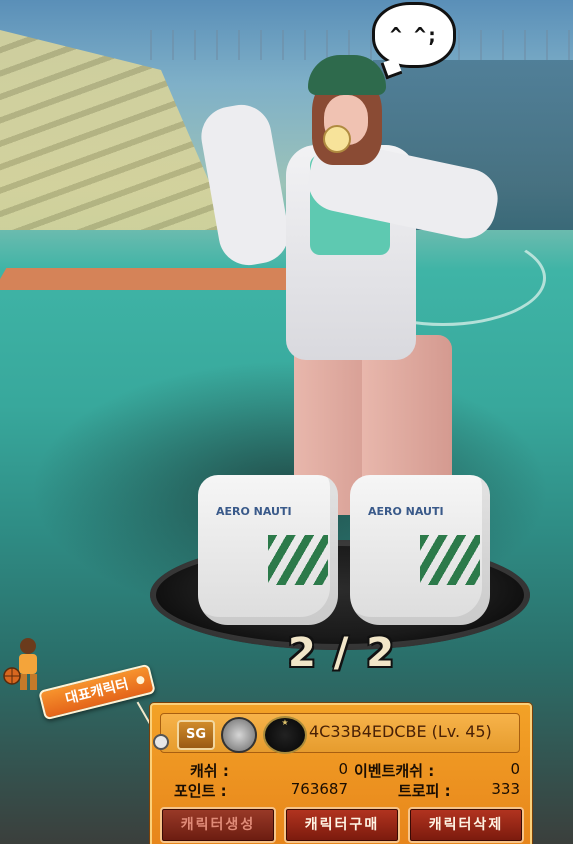  I want to click on create-character-button: 캐릭터생성, so click(218, 825).